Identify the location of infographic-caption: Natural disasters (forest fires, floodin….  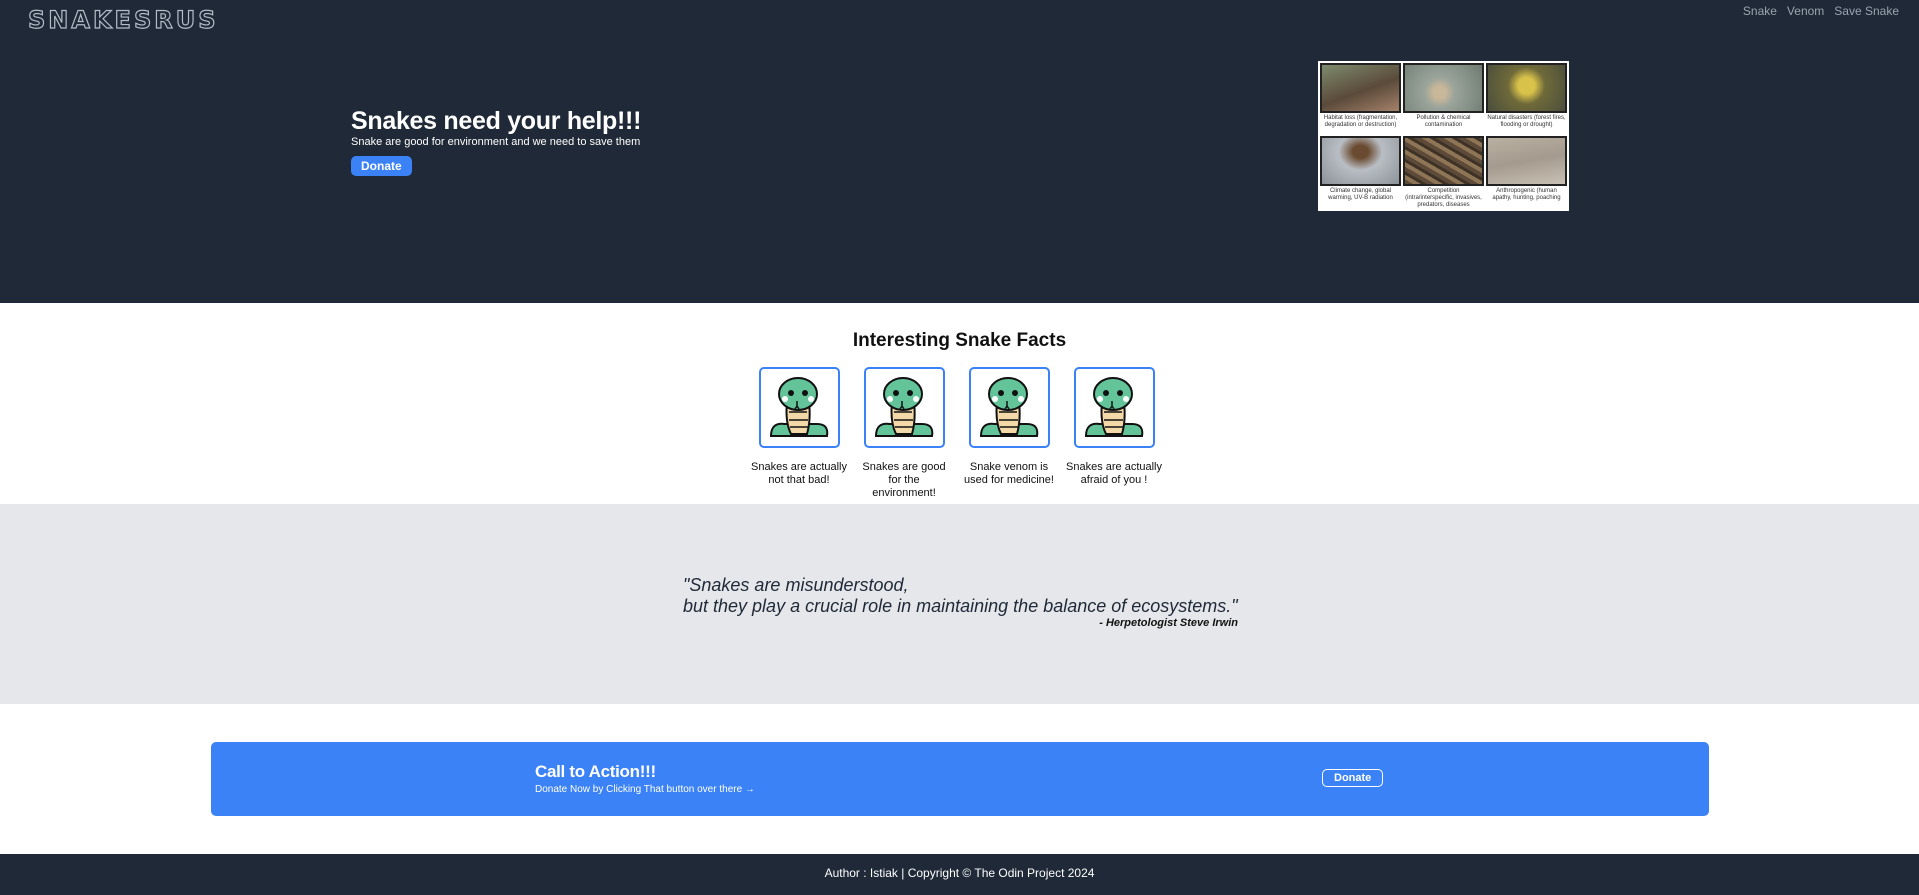
(1526, 121).